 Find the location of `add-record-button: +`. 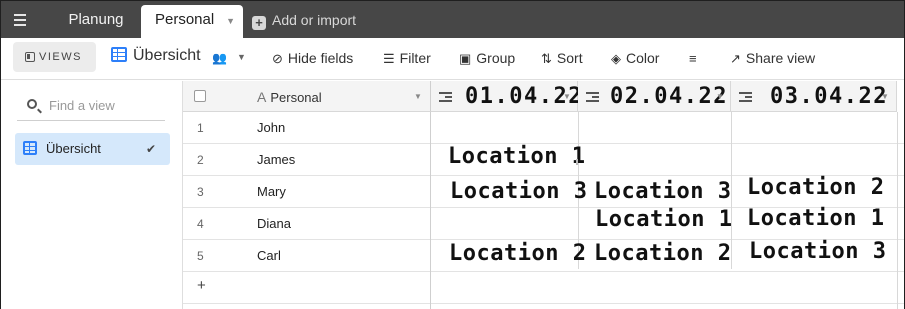

add-record-button: + is located at coordinates (201, 285).